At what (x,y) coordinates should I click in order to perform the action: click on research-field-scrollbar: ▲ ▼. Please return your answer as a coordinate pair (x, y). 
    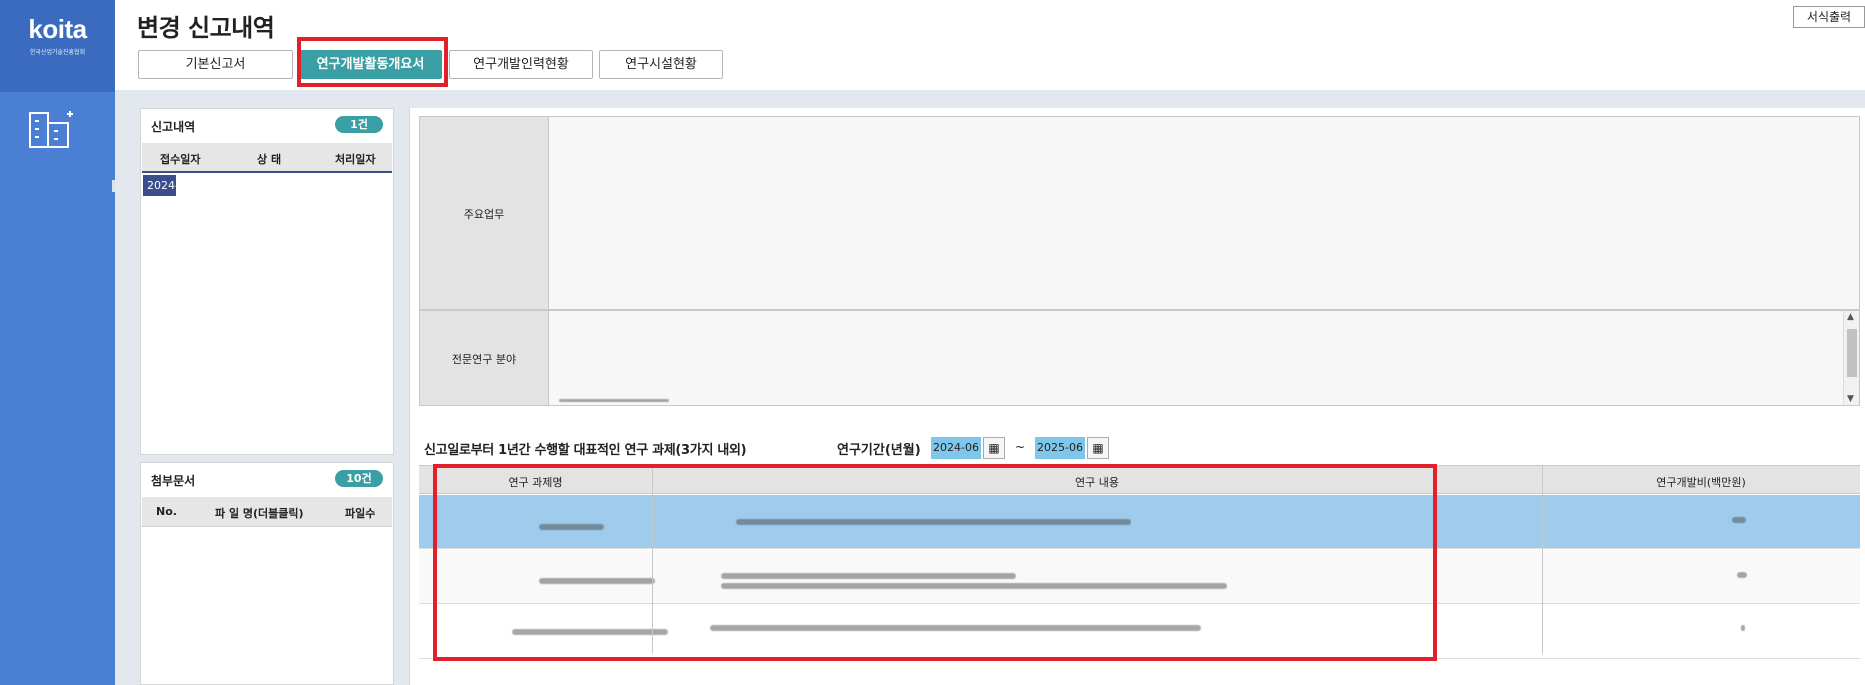
    Looking at the image, I should click on (1851, 358).